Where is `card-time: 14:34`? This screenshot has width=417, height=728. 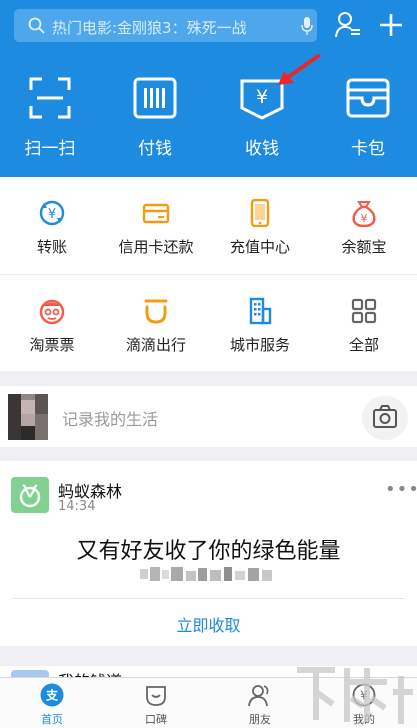
card-time: 14:34 is located at coordinates (77, 506).